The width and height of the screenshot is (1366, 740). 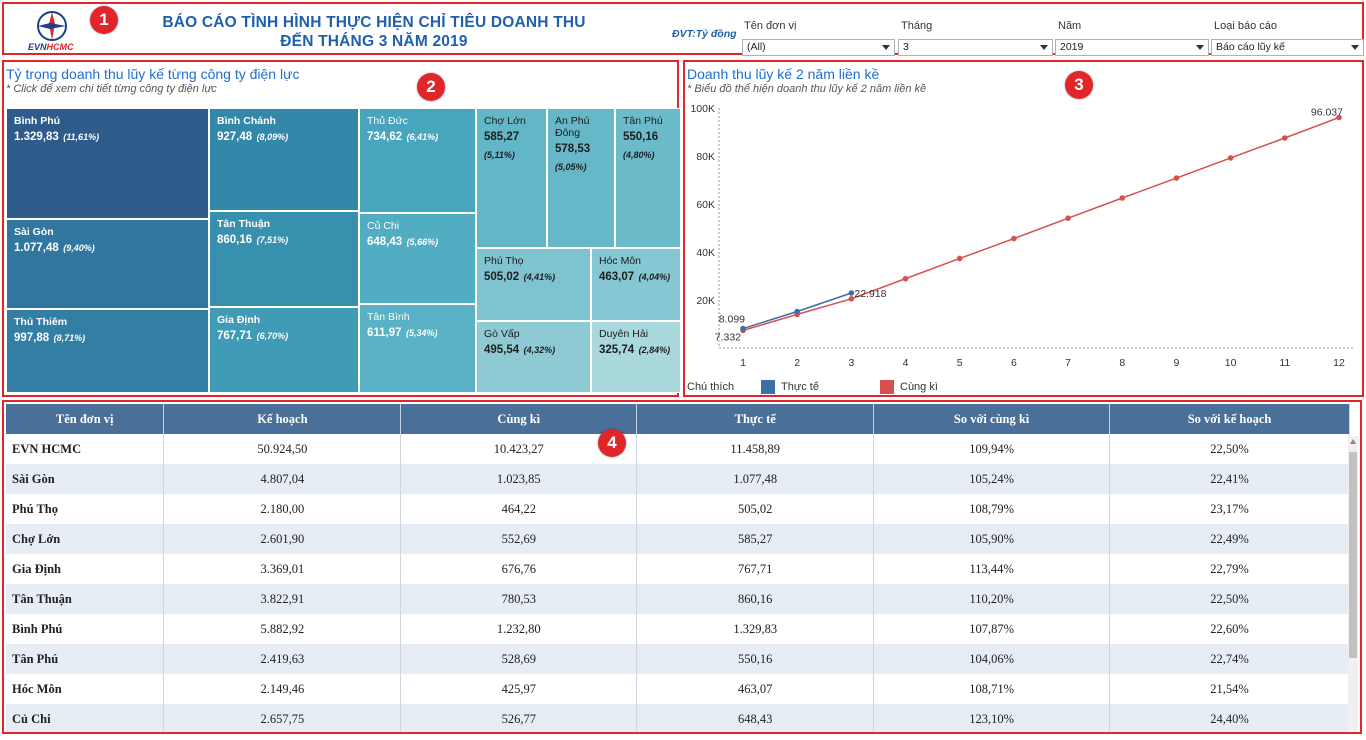 What do you see at coordinates (992, 419) in the screenshot?
I see `column-header-vs-previous: So với cùng kì` at bounding box center [992, 419].